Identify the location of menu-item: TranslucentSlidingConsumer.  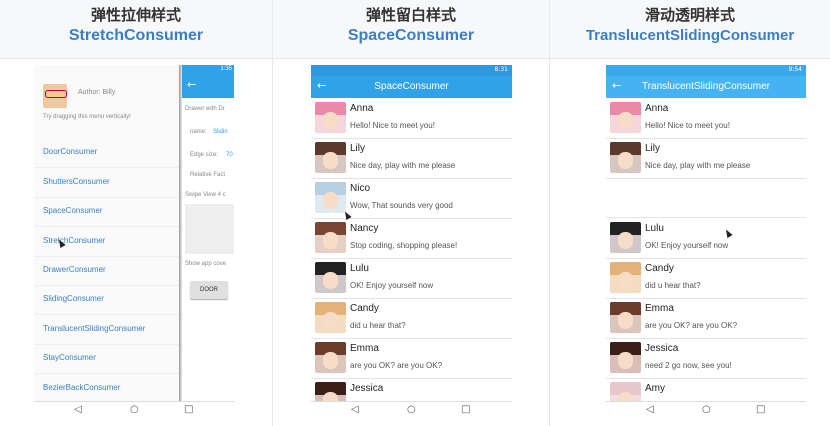
(106, 330).